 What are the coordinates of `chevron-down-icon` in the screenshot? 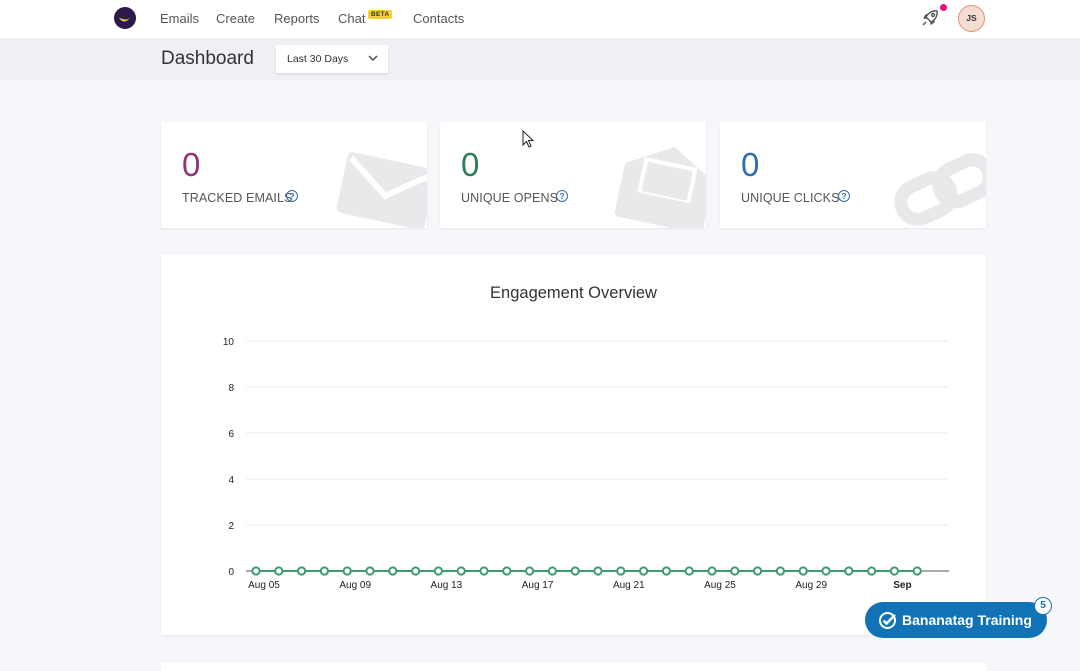 It's located at (373, 58).